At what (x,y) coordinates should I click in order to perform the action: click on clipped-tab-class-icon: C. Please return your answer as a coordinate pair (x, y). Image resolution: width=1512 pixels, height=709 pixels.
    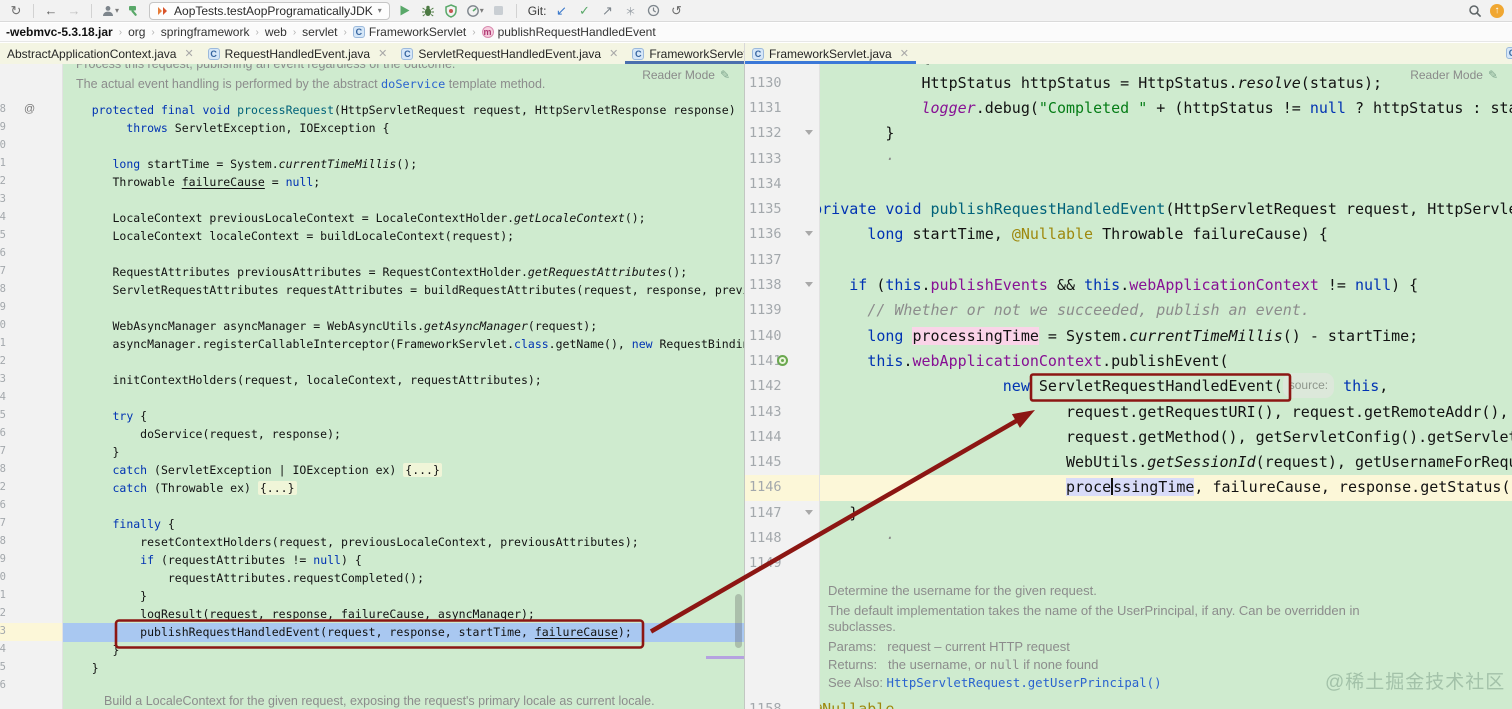
    Looking at the image, I should click on (1509, 53).